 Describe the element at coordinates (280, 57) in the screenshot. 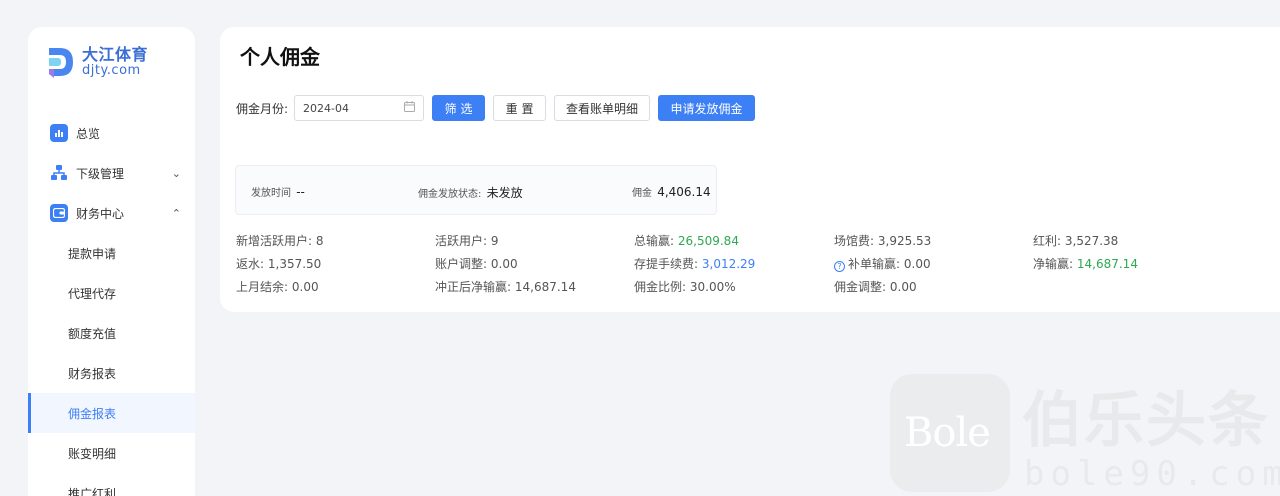

I see `page-title: 个人佣金` at that location.